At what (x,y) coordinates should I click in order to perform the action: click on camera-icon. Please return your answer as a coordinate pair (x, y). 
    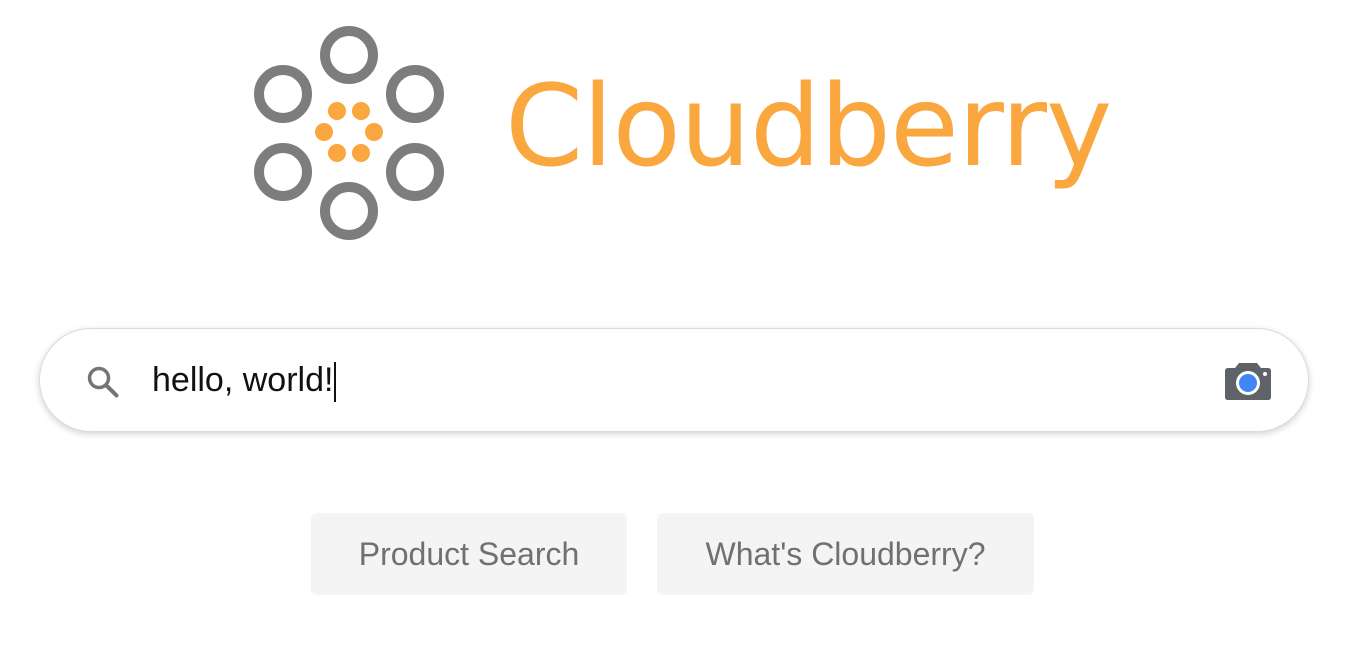
    Looking at the image, I should click on (1248, 380).